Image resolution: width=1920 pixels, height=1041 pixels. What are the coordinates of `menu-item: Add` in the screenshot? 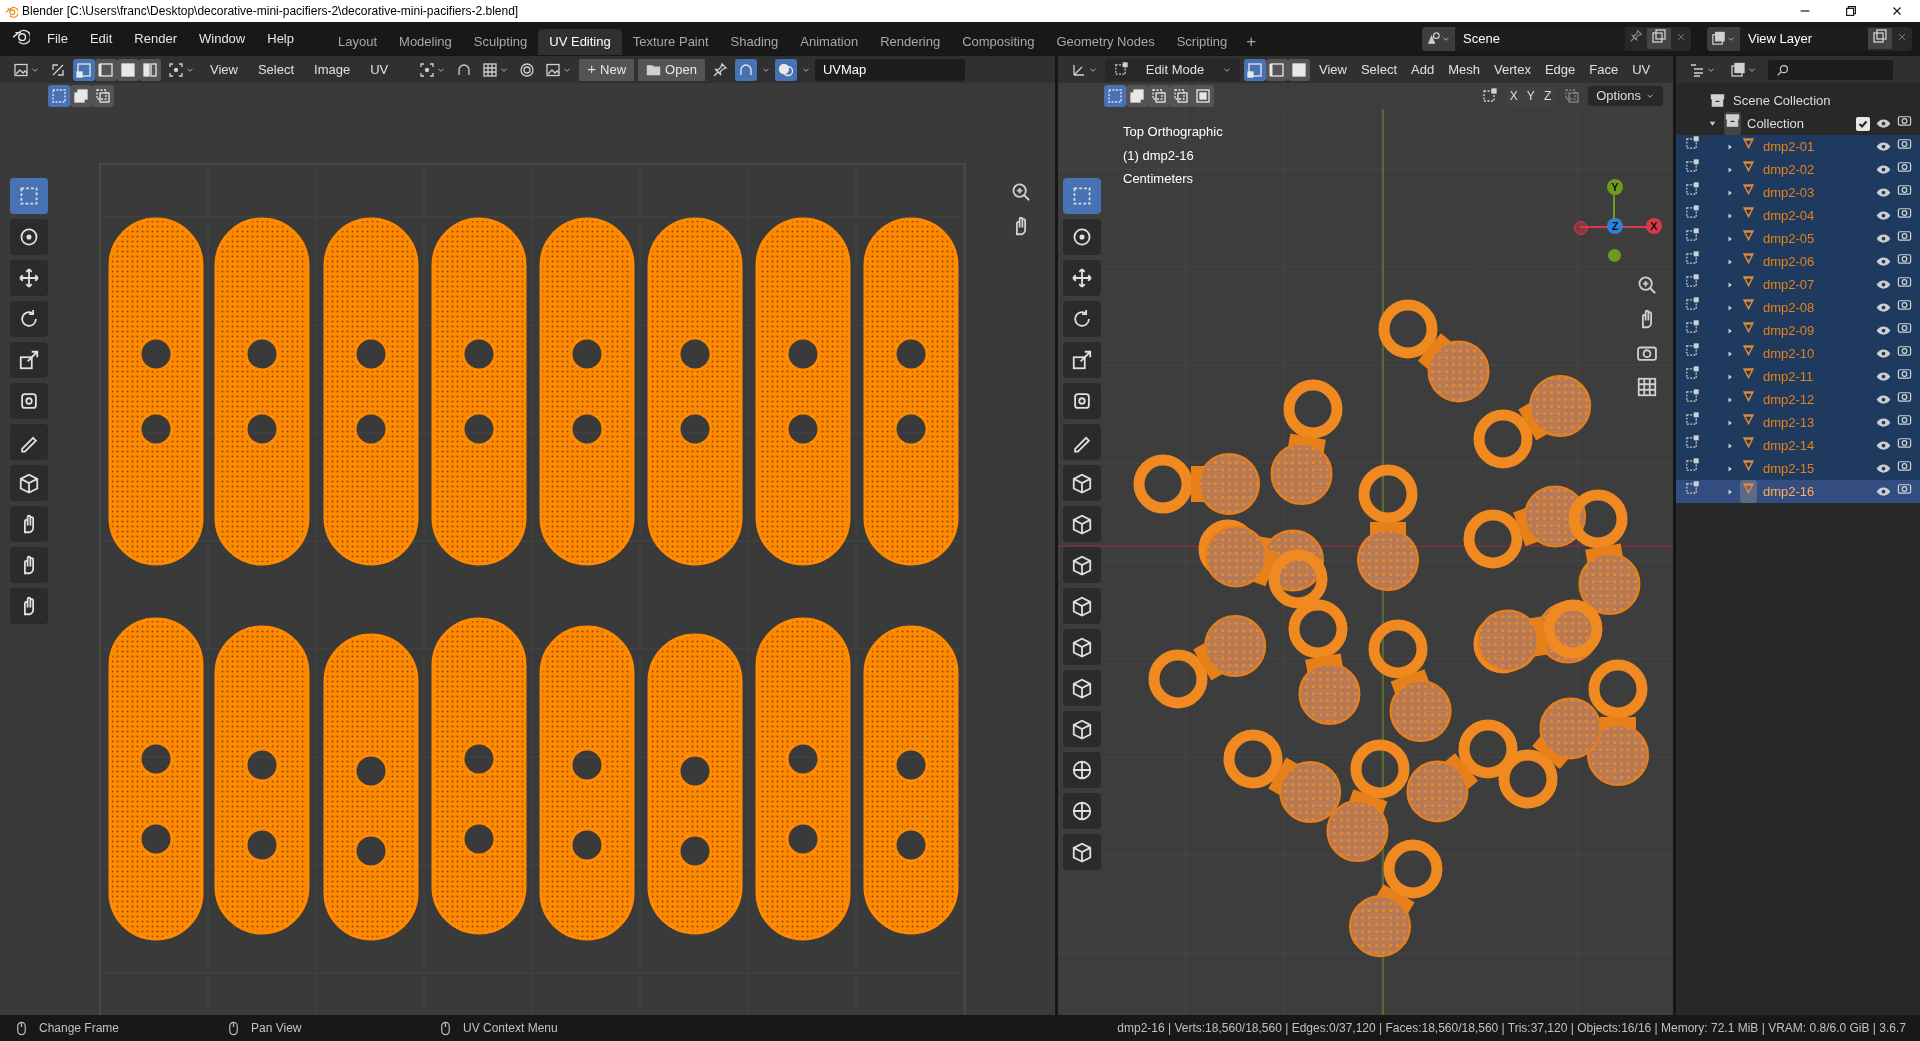 It's located at (1423, 69).